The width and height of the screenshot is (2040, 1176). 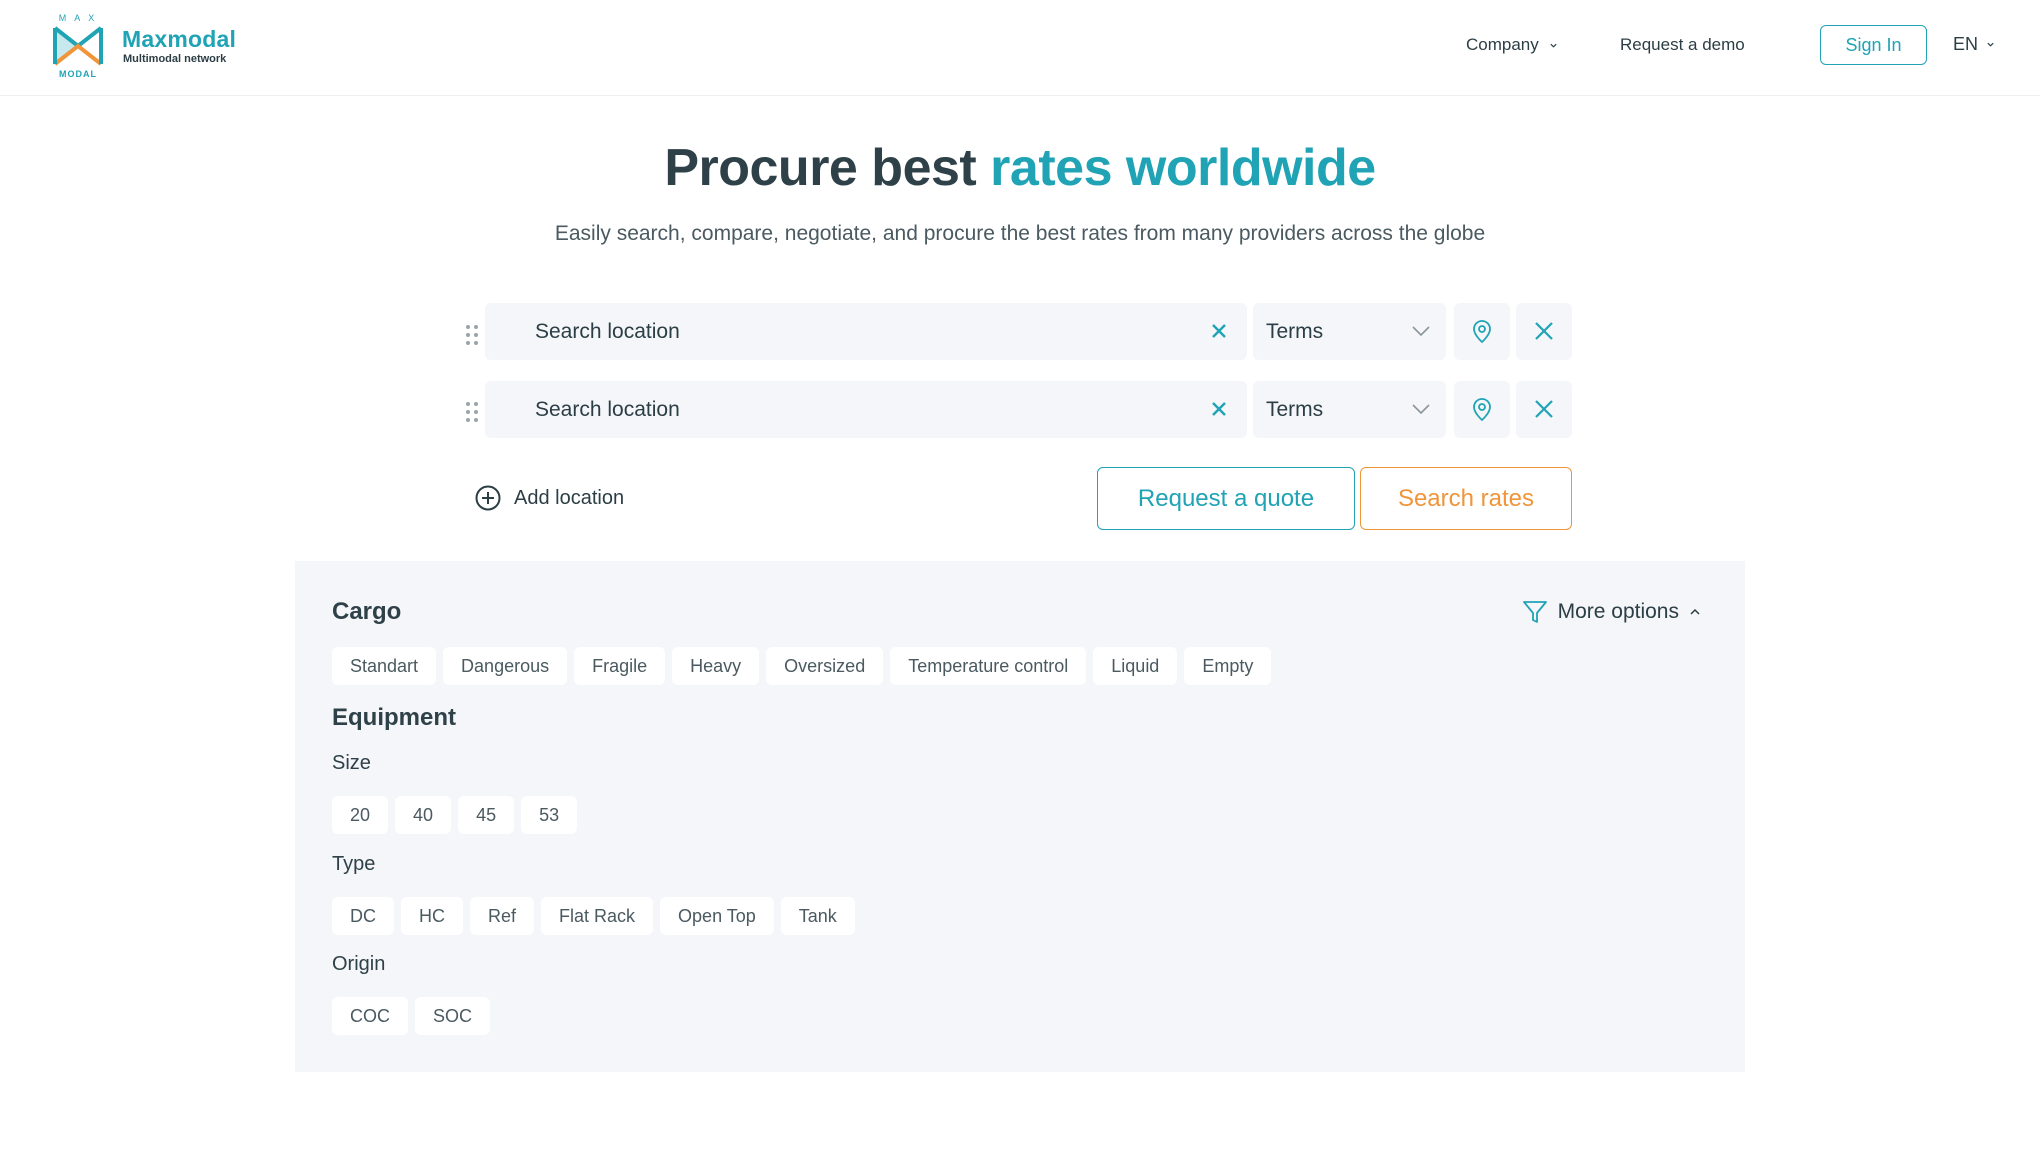 I want to click on hero-title-main: Procure best, so click(x=820, y=168).